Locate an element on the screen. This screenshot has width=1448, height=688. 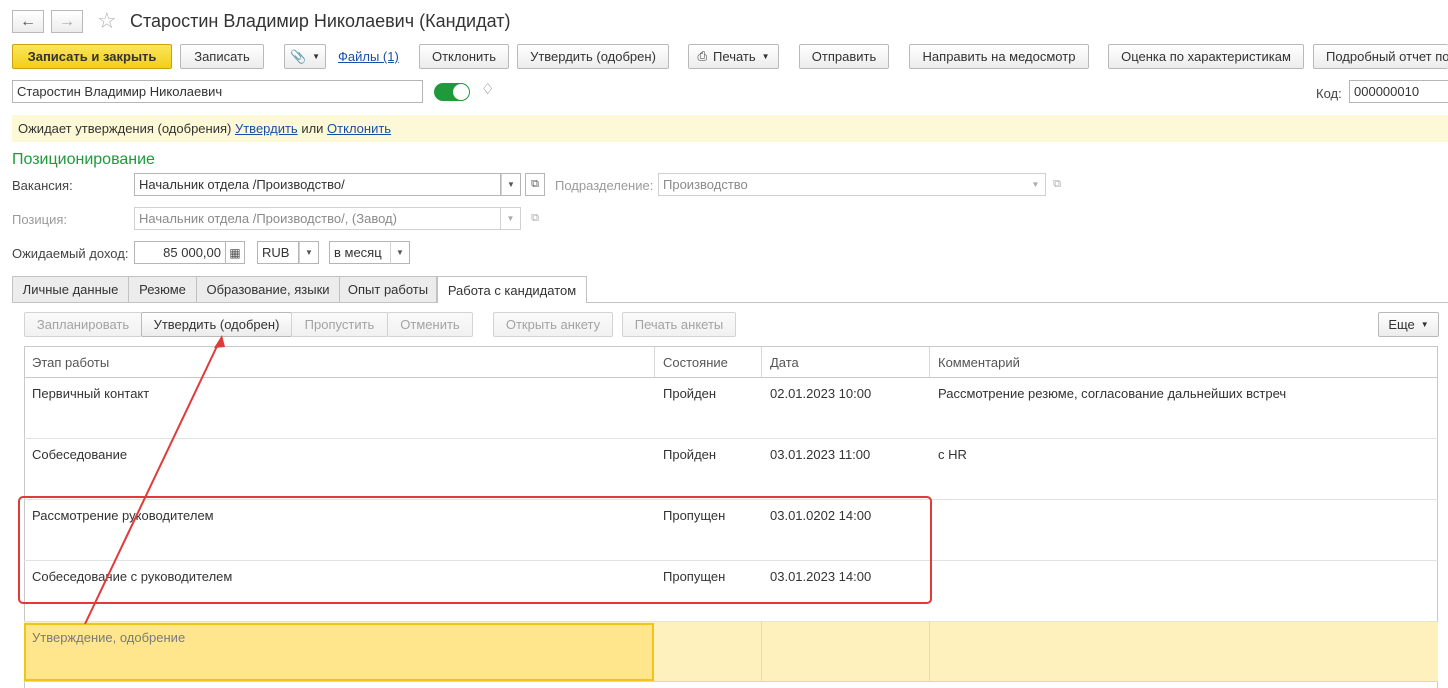
annotation-arrow is located at coordinates (154, 480).